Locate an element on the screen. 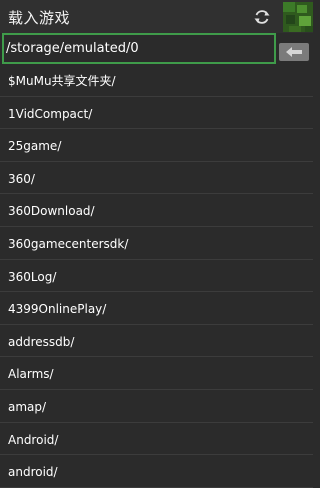 The width and height of the screenshot is (320, 488). refresh-icon is located at coordinates (262, 17).